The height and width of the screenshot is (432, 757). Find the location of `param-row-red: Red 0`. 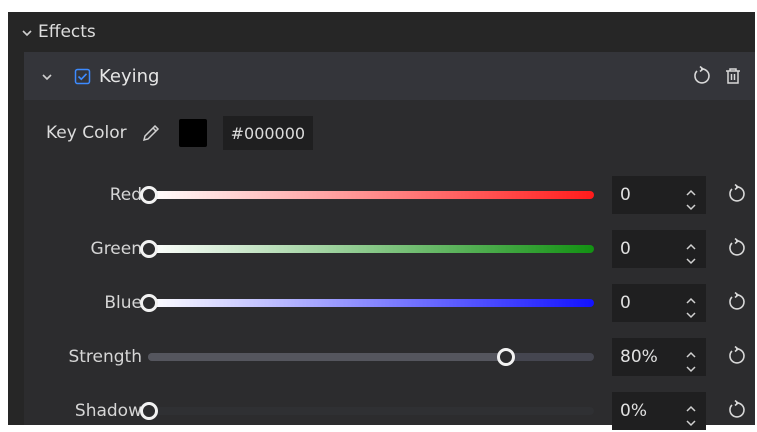

param-row-red: Red 0 is located at coordinates (389, 195).